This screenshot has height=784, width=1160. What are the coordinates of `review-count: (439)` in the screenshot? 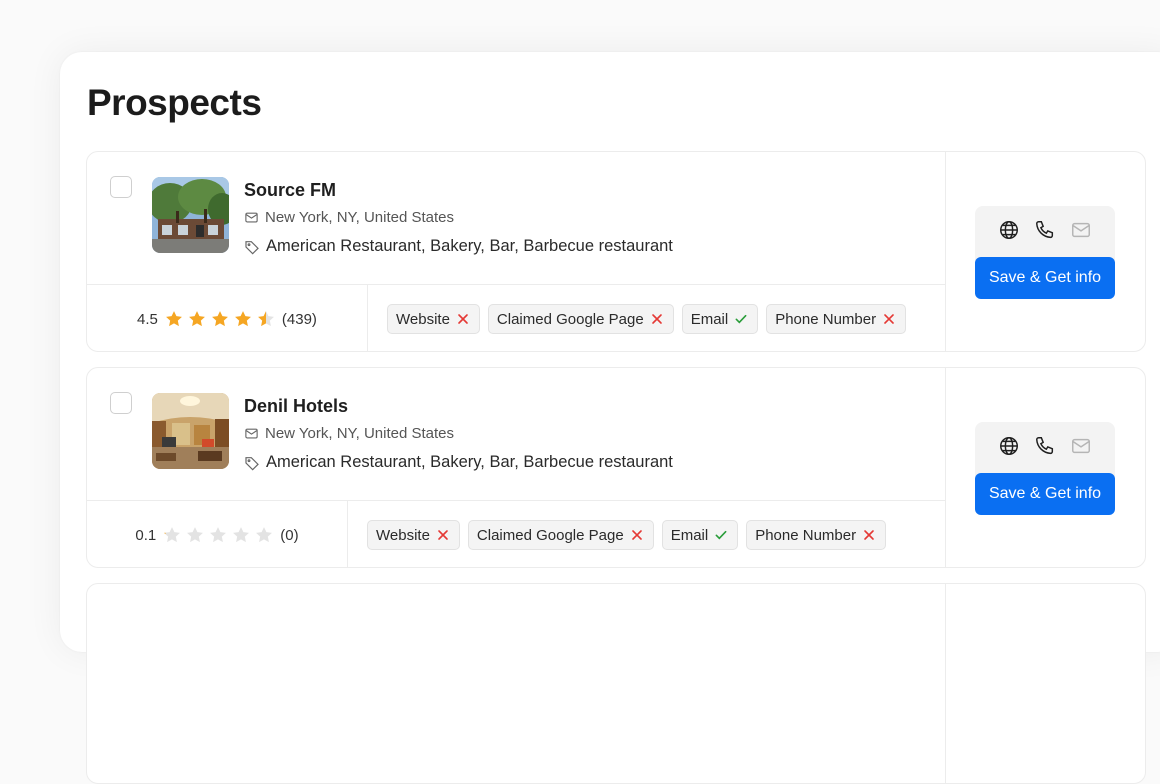 It's located at (299, 319).